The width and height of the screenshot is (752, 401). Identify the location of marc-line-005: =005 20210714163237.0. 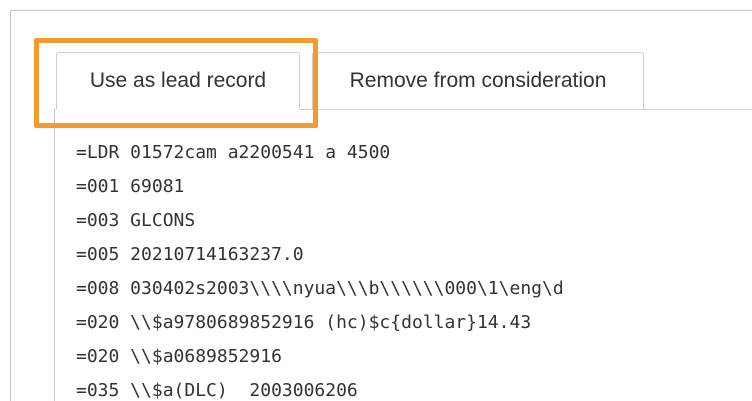
(190, 254).